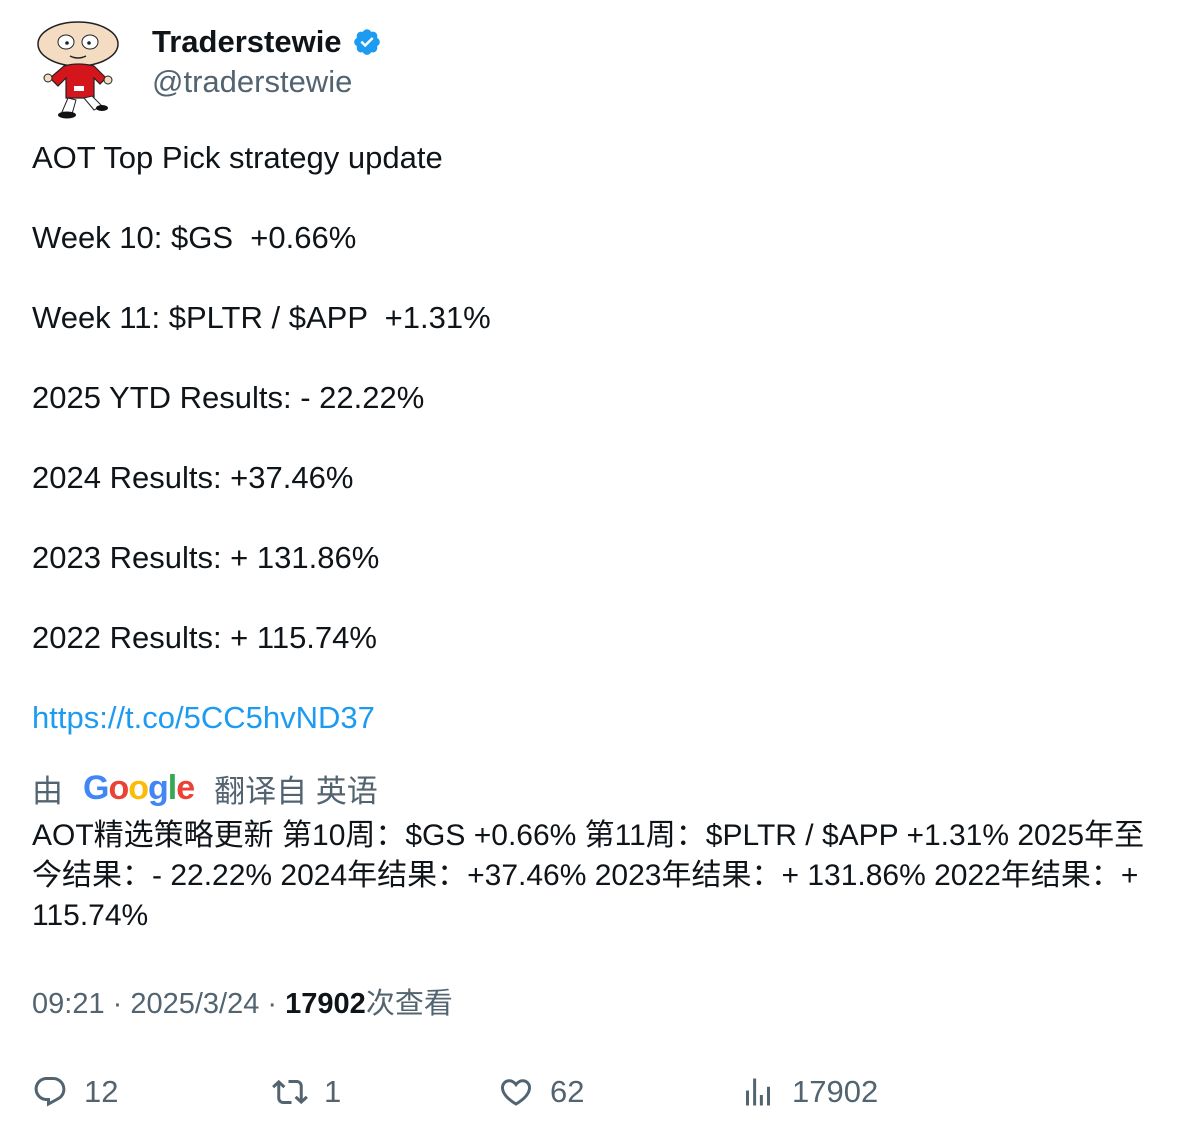 The height and width of the screenshot is (1138, 1196). What do you see at coordinates (47, 791) in the screenshot?
I see `translated-by-prefix: 由` at bounding box center [47, 791].